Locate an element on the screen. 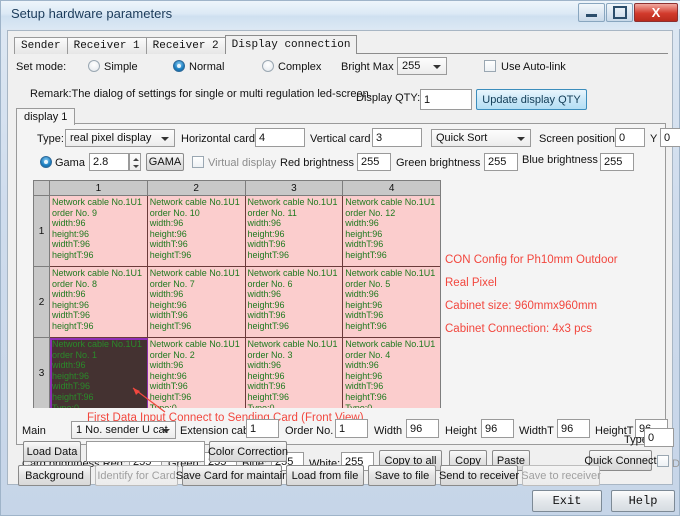 This screenshot has width=680, height=516. order-no-input: 1 is located at coordinates (351, 428).